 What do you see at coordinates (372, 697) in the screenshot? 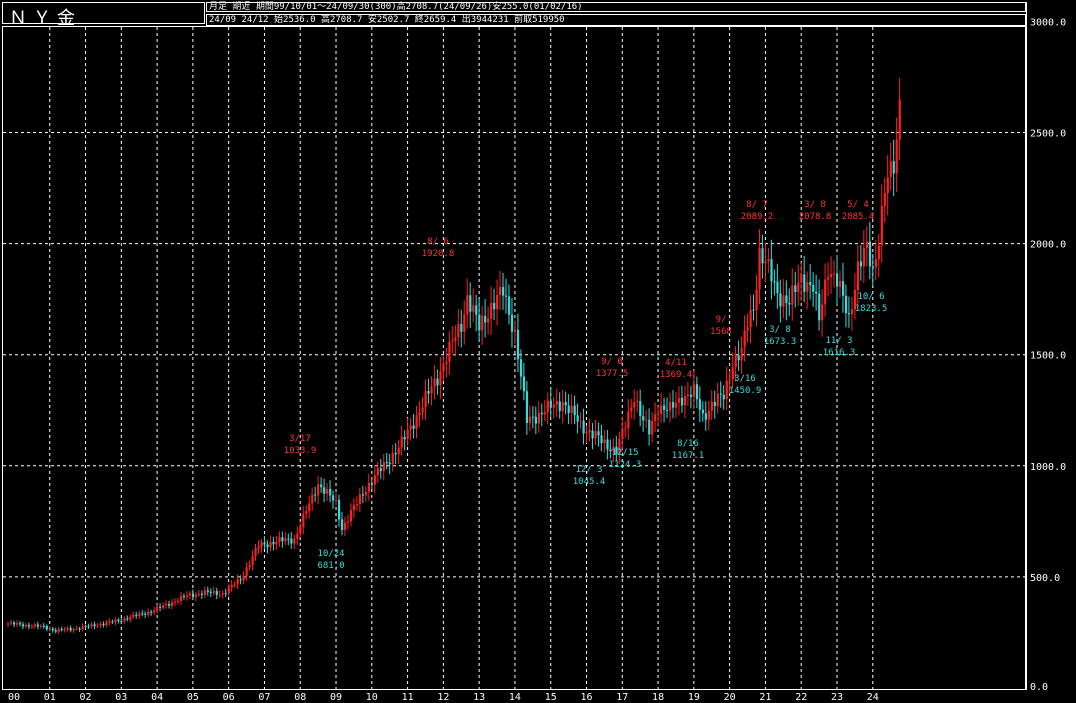
I see `x-tick-label: 10` at bounding box center [372, 697].